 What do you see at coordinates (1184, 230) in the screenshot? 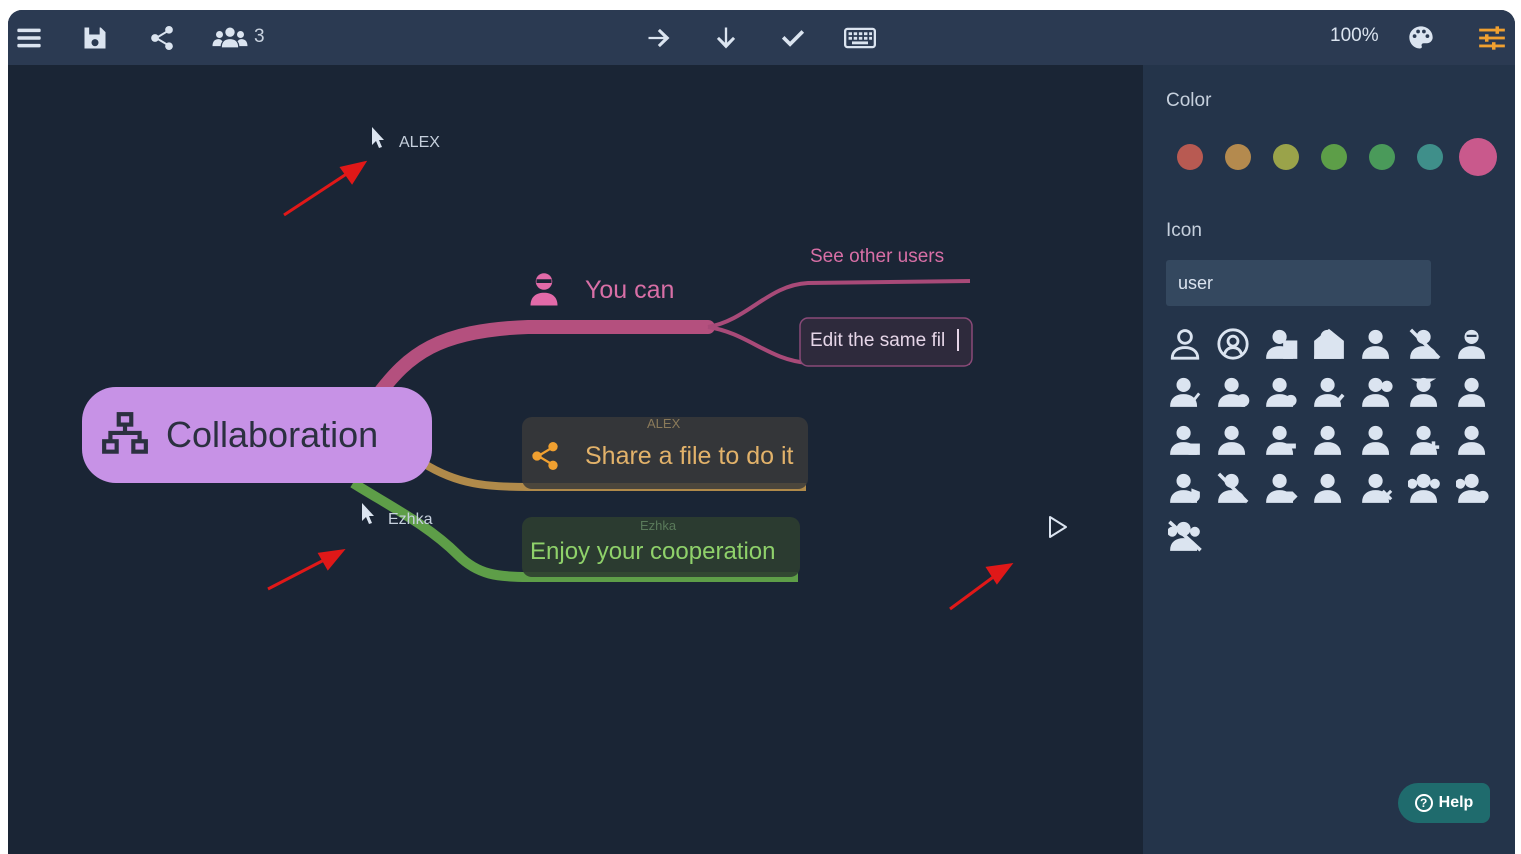
I see `icon-section-label: Icon` at bounding box center [1184, 230].